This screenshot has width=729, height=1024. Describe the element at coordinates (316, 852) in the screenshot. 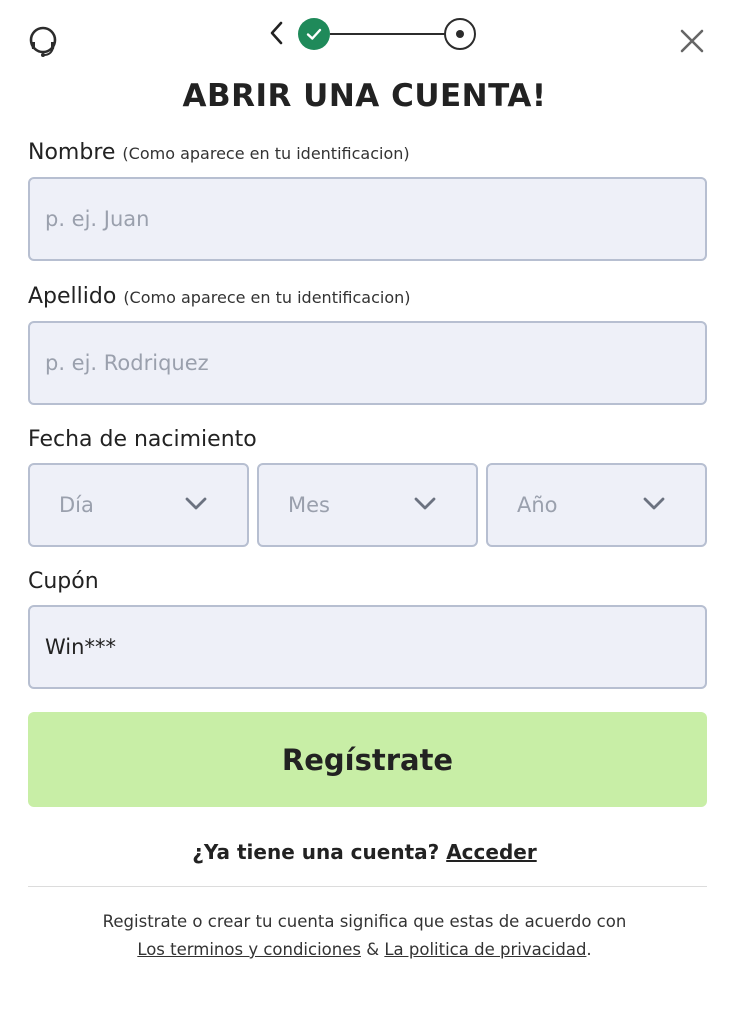

I see `login-prompt-text: ¿Ya tiene una cuenta?` at that location.